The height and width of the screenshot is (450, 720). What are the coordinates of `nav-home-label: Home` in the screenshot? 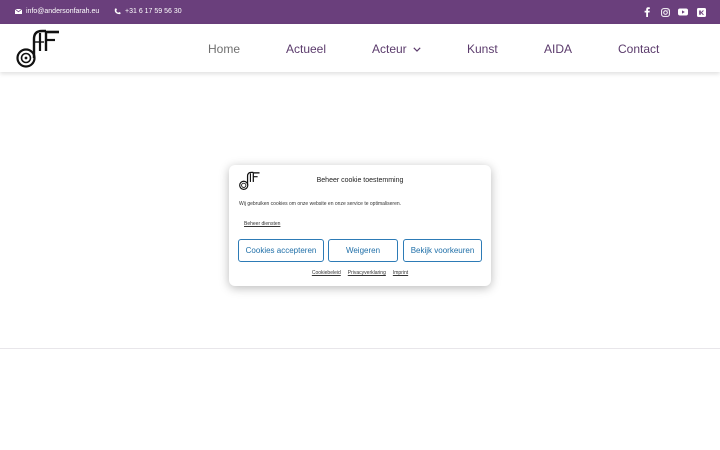 It's located at (224, 49).